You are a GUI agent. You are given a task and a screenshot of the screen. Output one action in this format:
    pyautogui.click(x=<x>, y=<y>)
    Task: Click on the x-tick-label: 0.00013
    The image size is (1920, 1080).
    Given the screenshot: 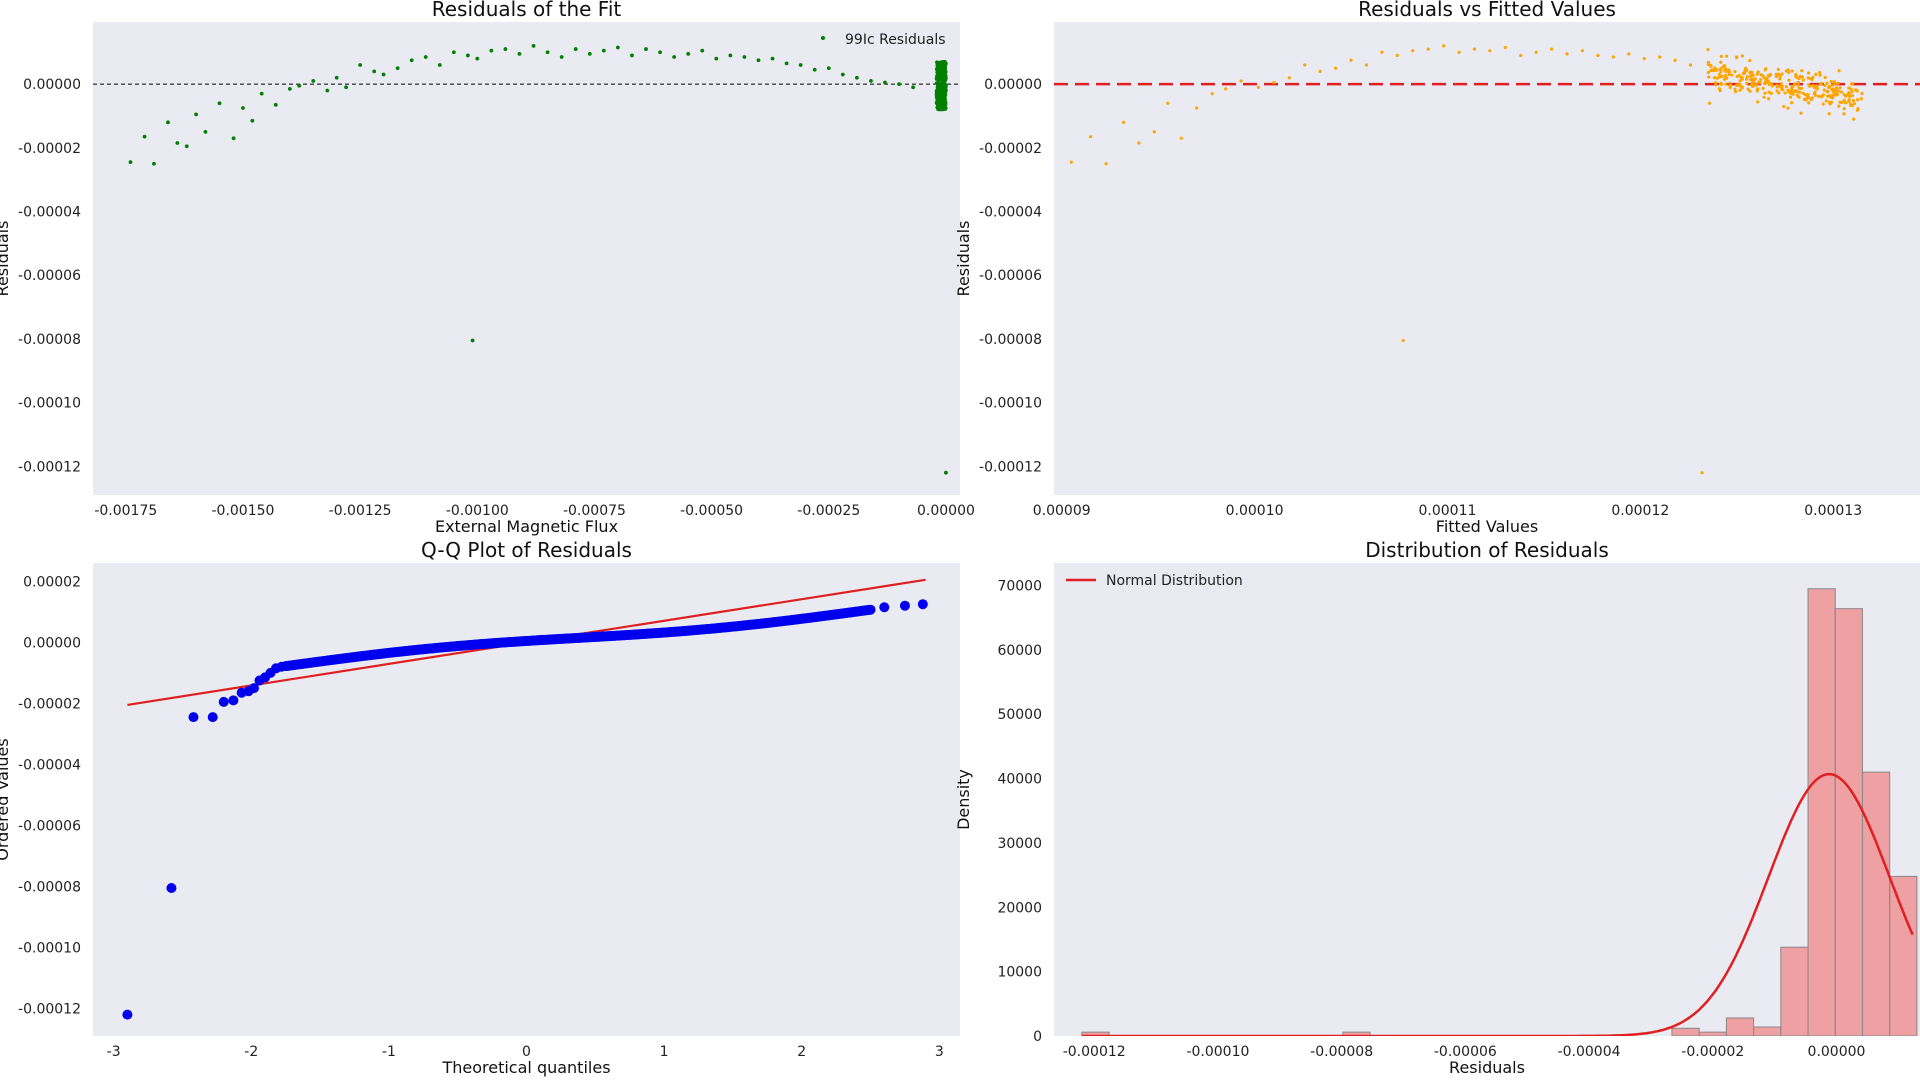 What is the action you would take?
    pyautogui.click(x=1833, y=511)
    